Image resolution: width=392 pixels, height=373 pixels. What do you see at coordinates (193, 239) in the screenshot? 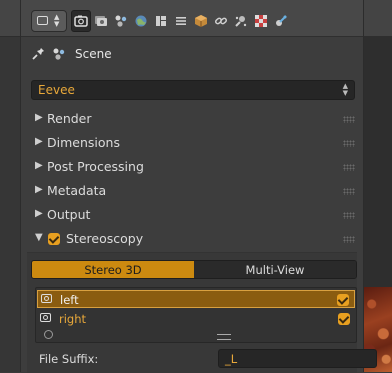
I see `section-stereoscopy: ▼ Stereoscopy` at bounding box center [193, 239].